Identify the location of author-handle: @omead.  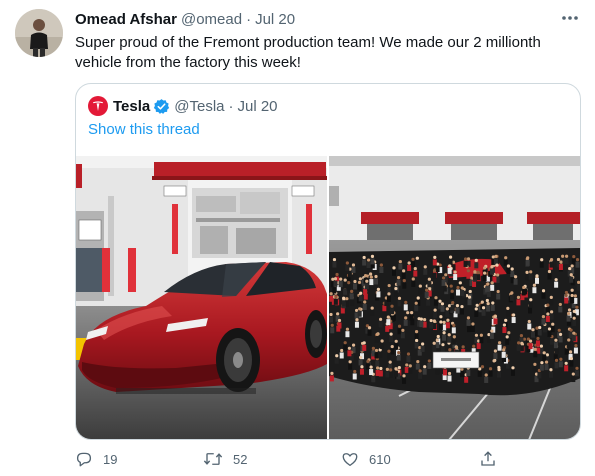
(211, 19).